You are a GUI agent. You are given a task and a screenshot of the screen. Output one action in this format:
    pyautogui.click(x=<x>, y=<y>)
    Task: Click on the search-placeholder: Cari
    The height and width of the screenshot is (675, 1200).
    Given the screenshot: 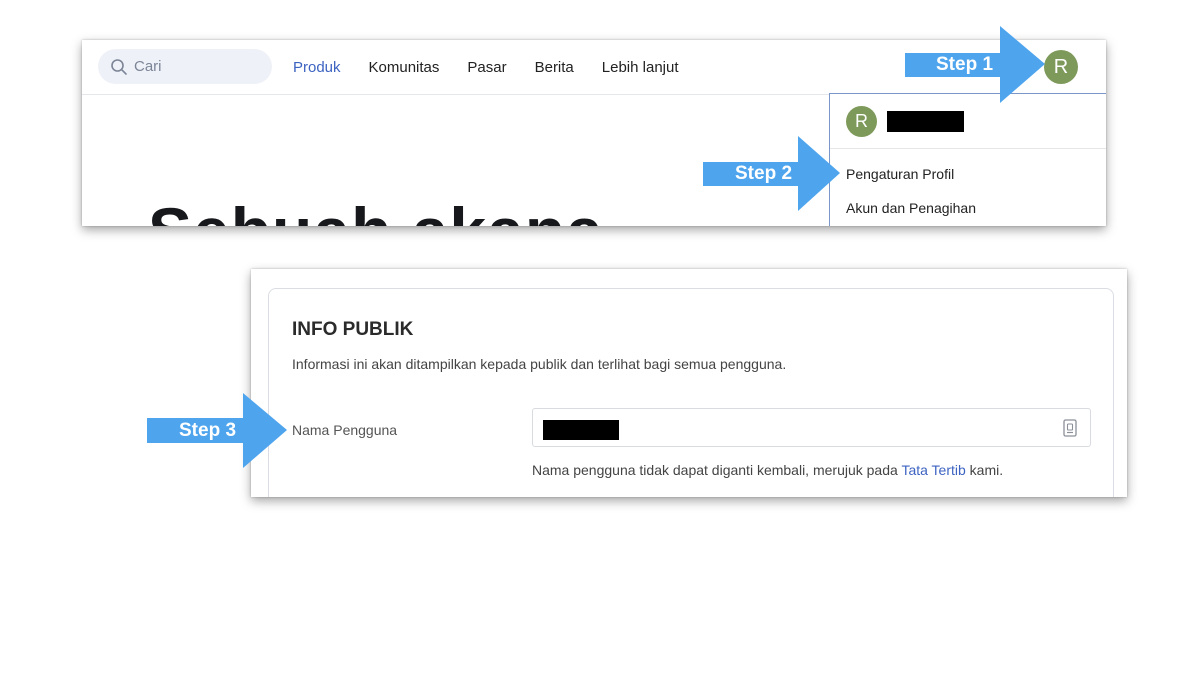 What is the action you would take?
    pyautogui.click(x=148, y=66)
    